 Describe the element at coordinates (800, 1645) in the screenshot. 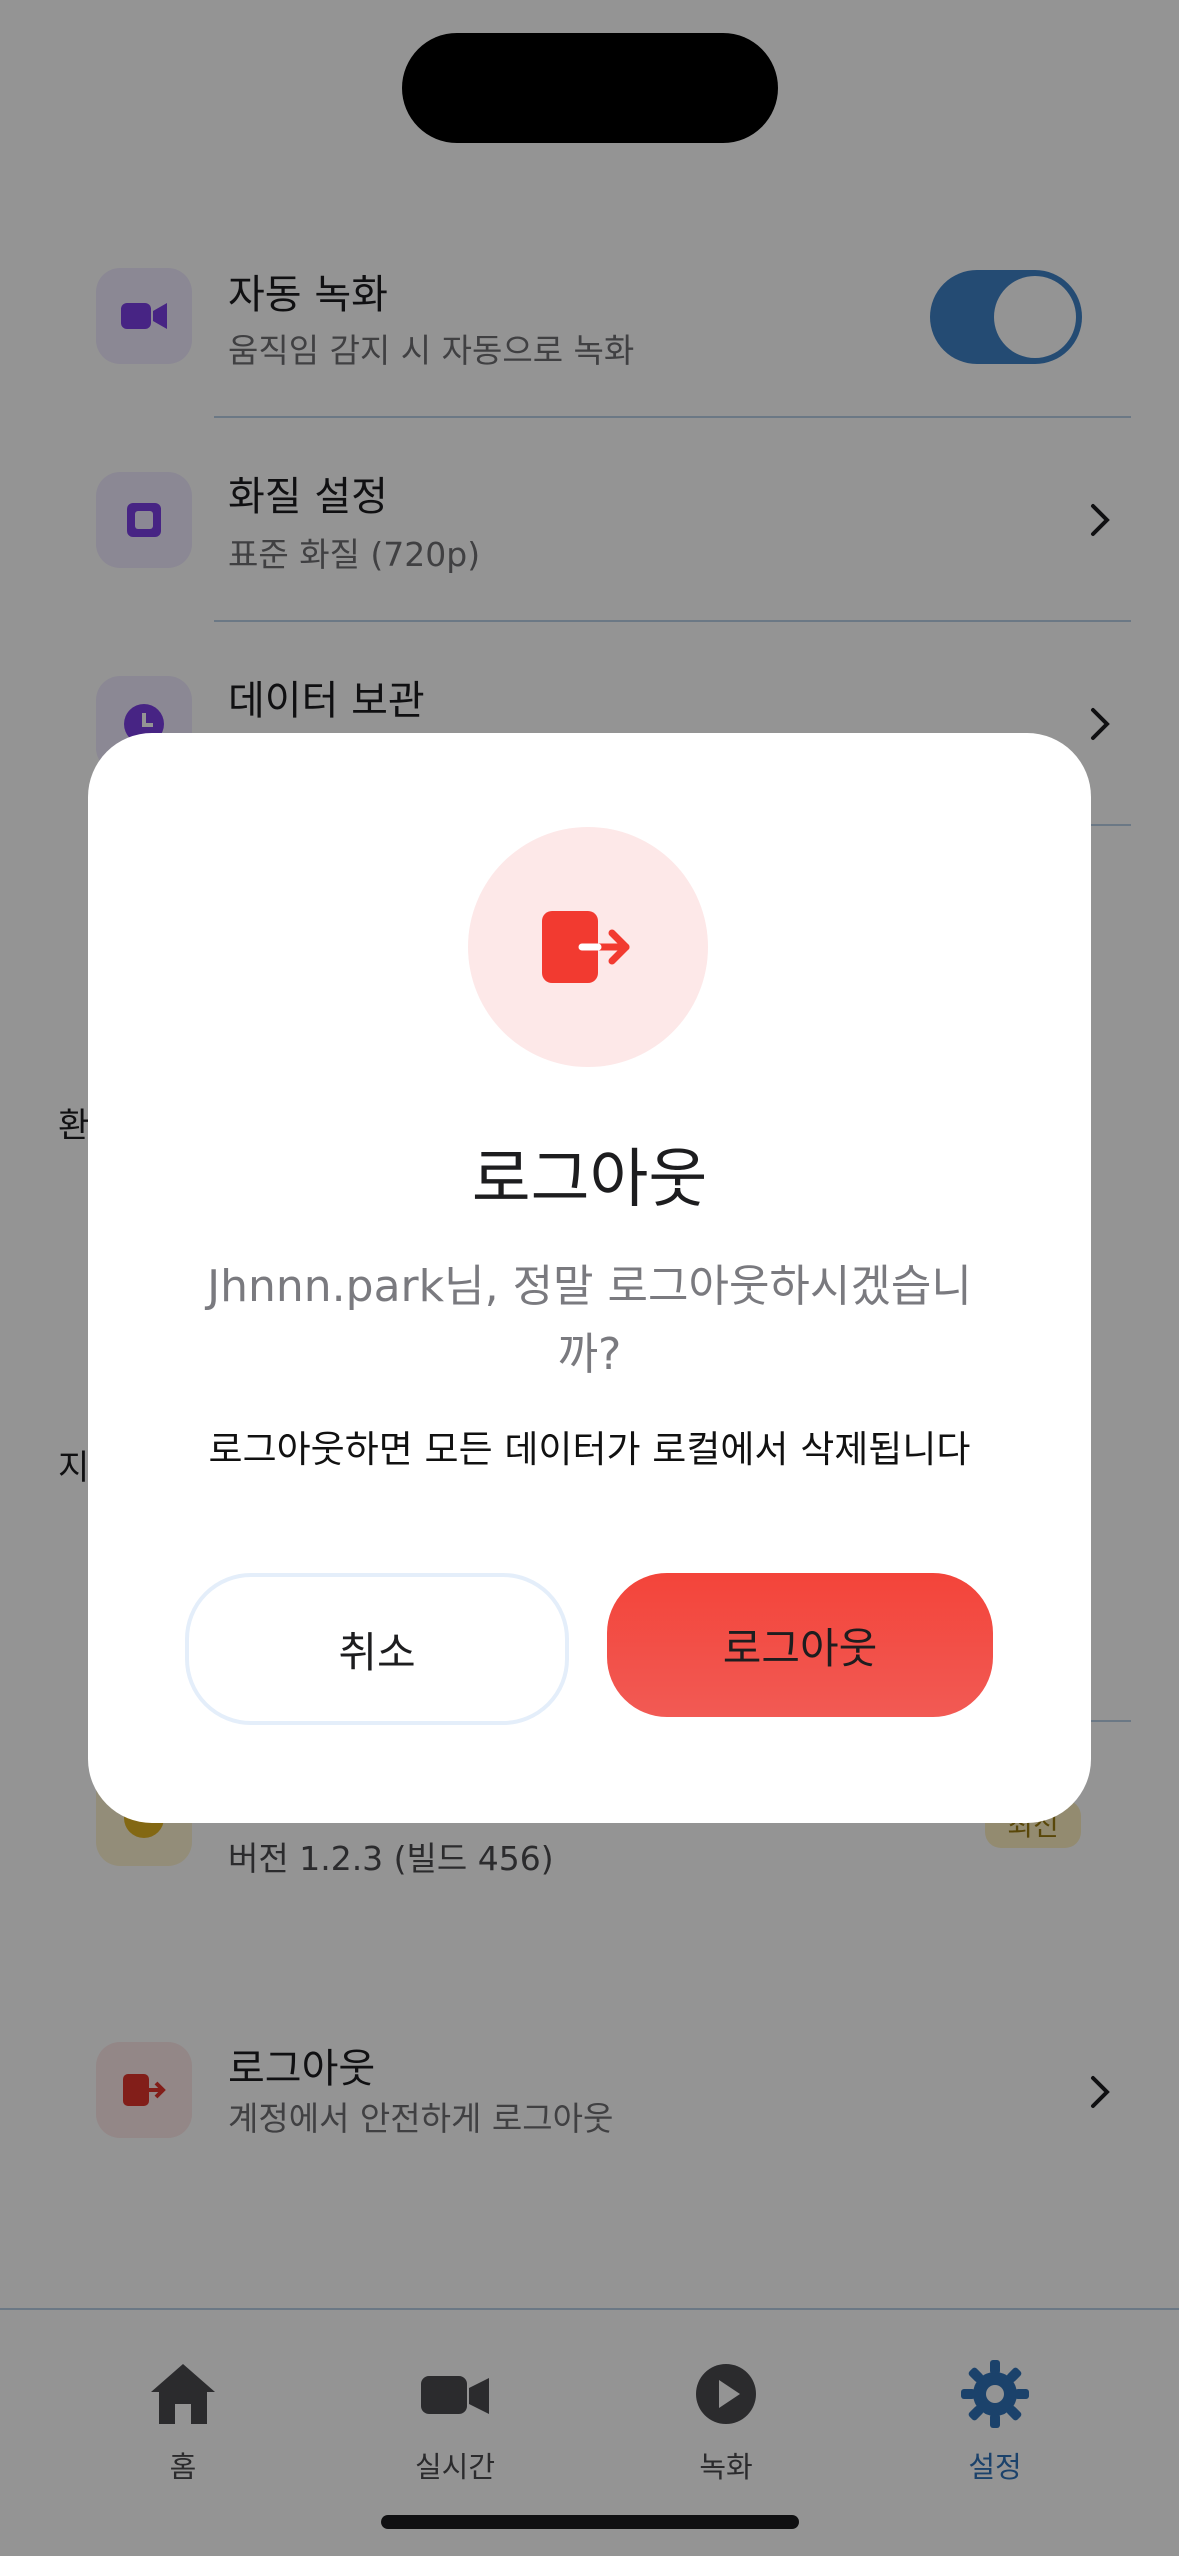

I see `confirm-logout-button: 로그아웃` at that location.